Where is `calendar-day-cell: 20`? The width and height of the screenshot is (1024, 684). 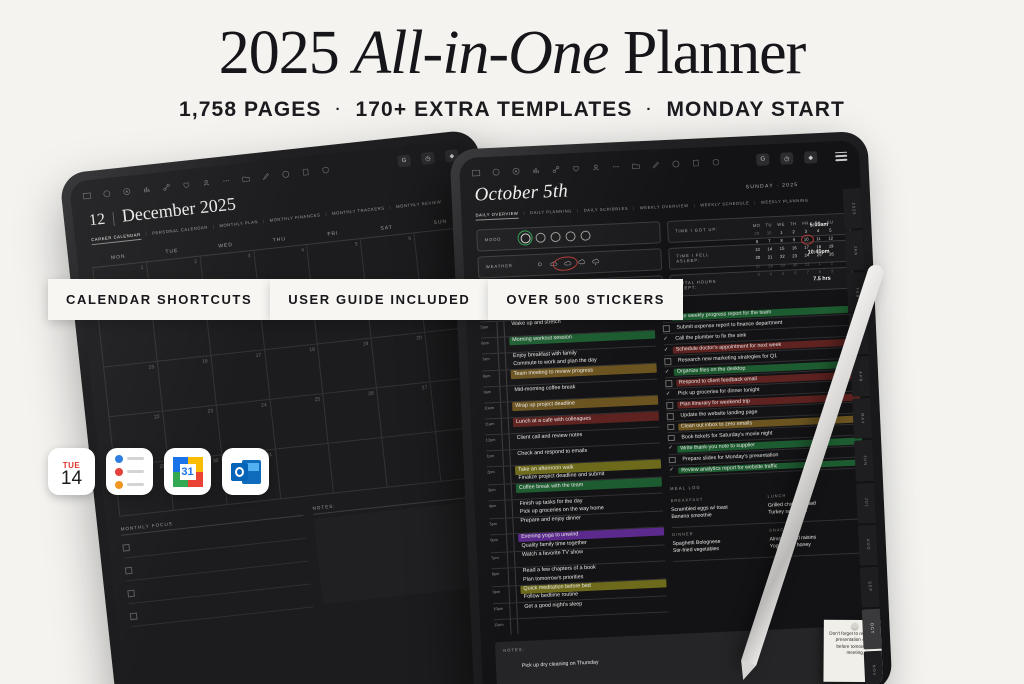 calendar-day-cell: 20 is located at coordinates (401, 360).